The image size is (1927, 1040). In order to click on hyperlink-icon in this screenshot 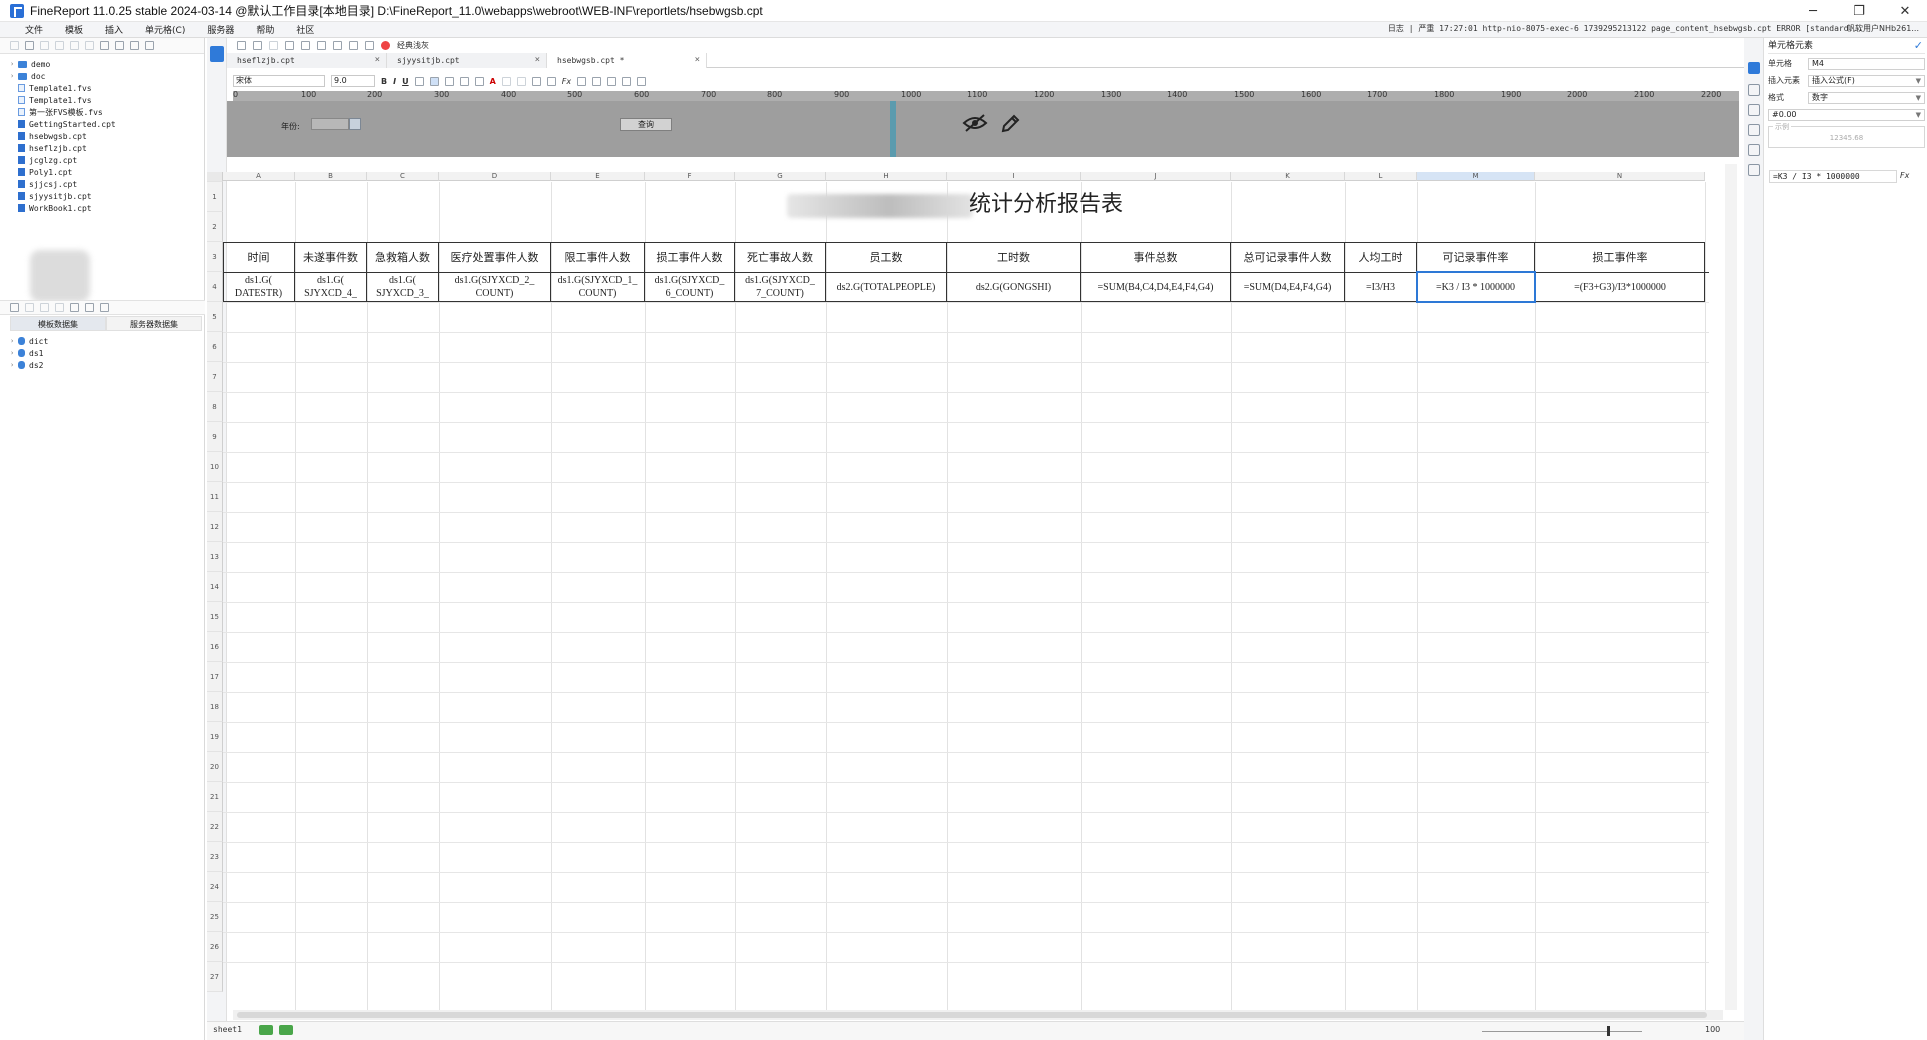, I will do `click(1754, 150)`.